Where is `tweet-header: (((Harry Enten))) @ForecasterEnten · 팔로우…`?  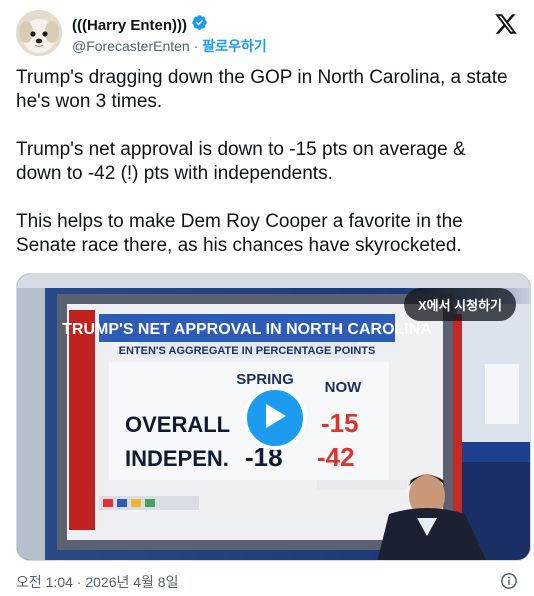 tweet-header: (((Harry Enten))) @ForecasterEnten · 팔로우… is located at coordinates (267, 33).